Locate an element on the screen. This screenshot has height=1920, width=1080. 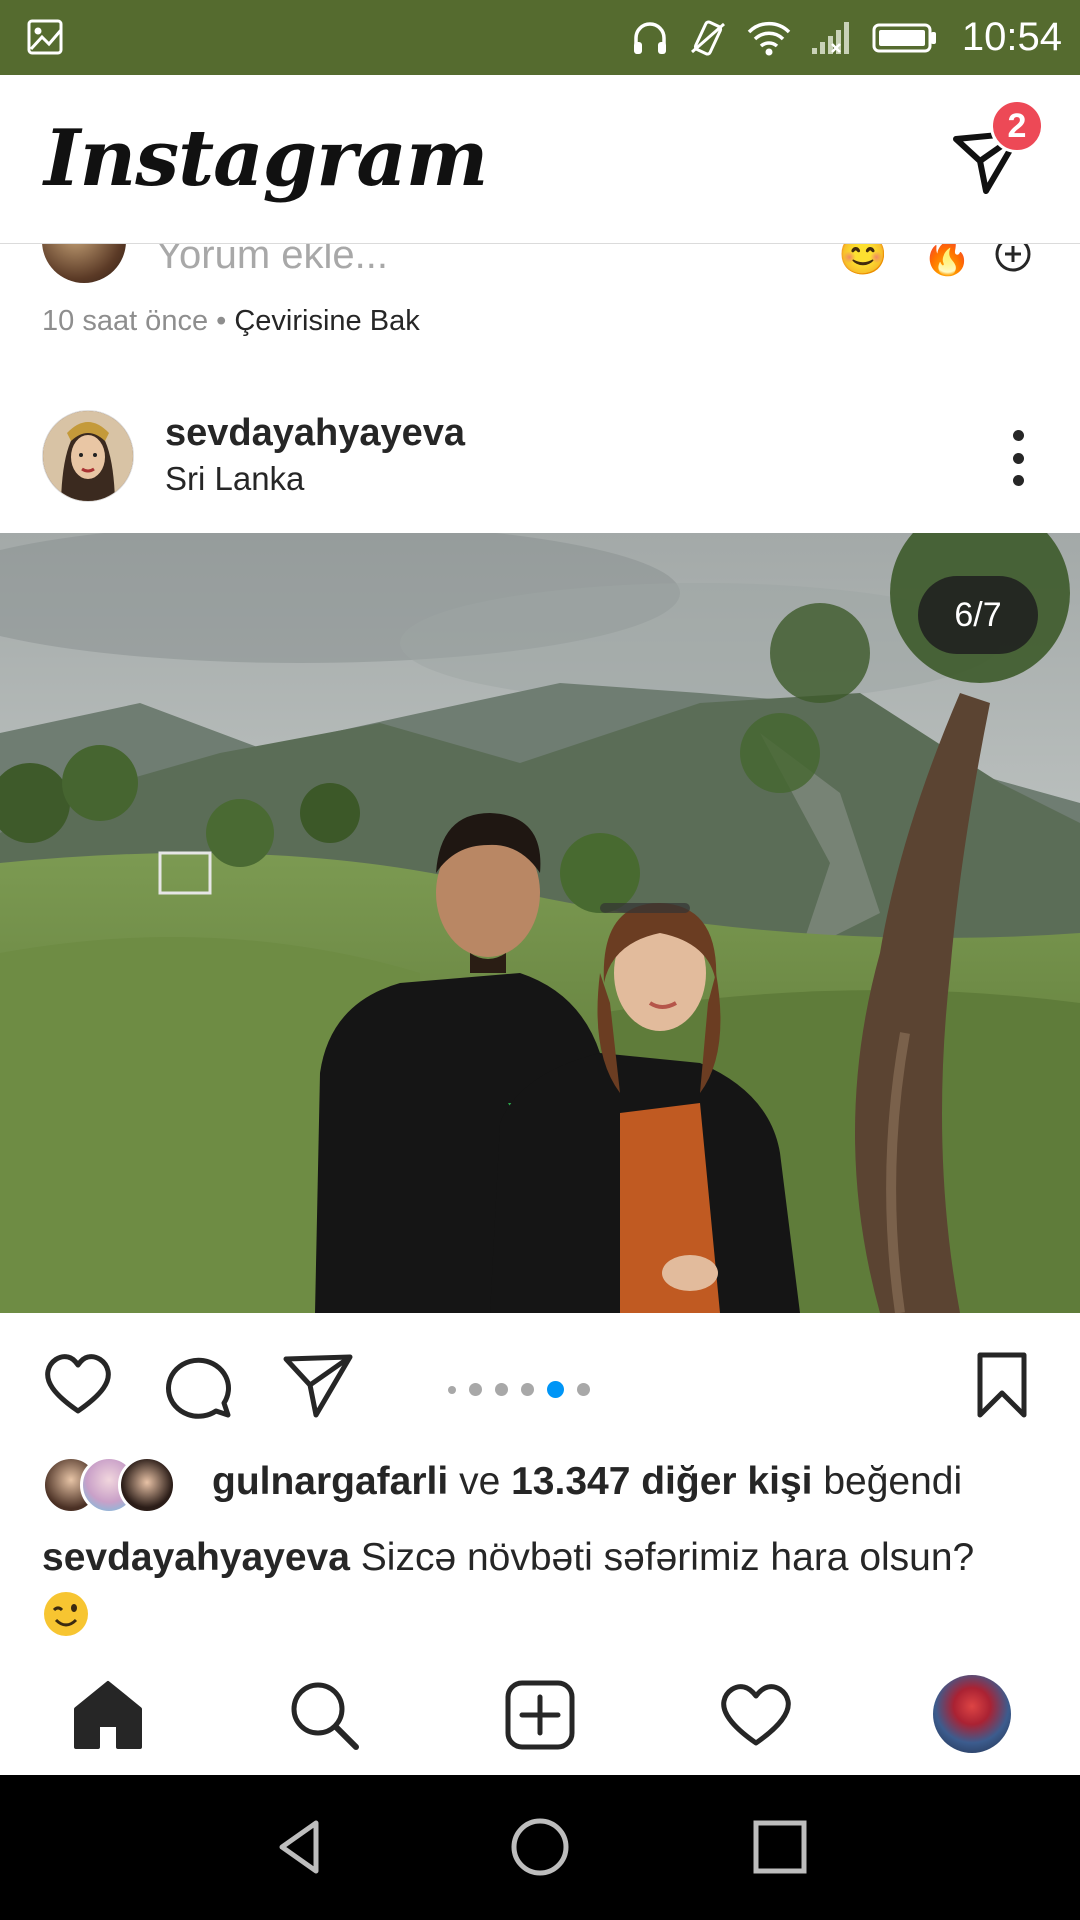
system-navigation is located at coordinates (540, 1847).